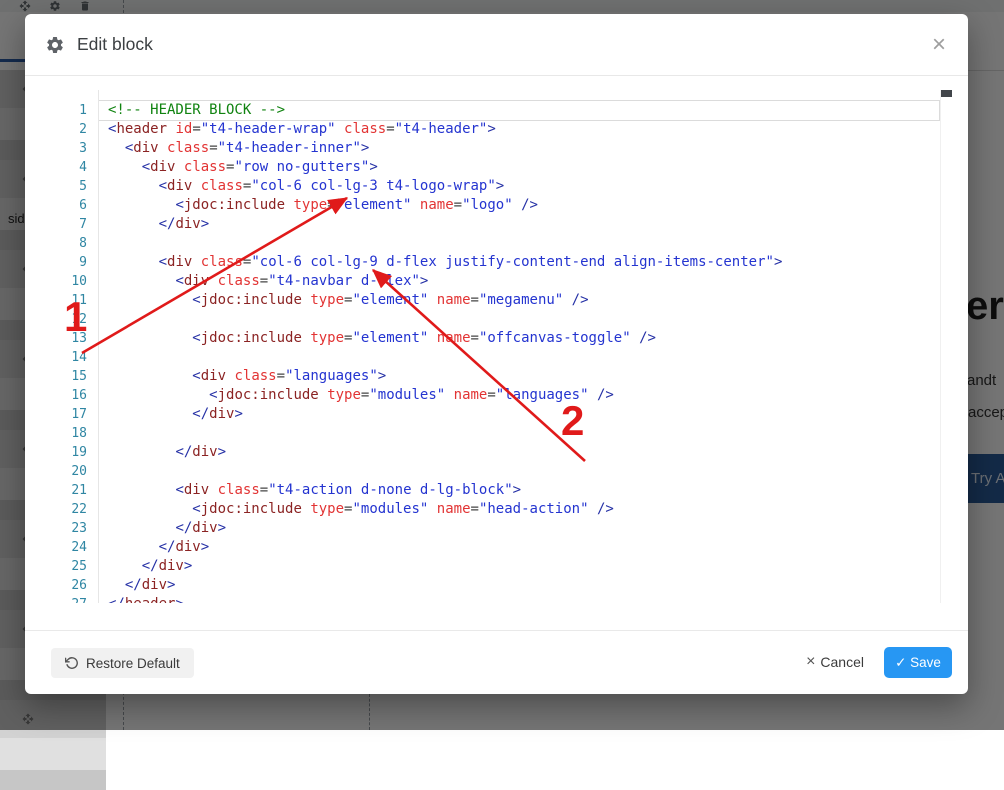  I want to click on line-number: 13, so click(79, 338).